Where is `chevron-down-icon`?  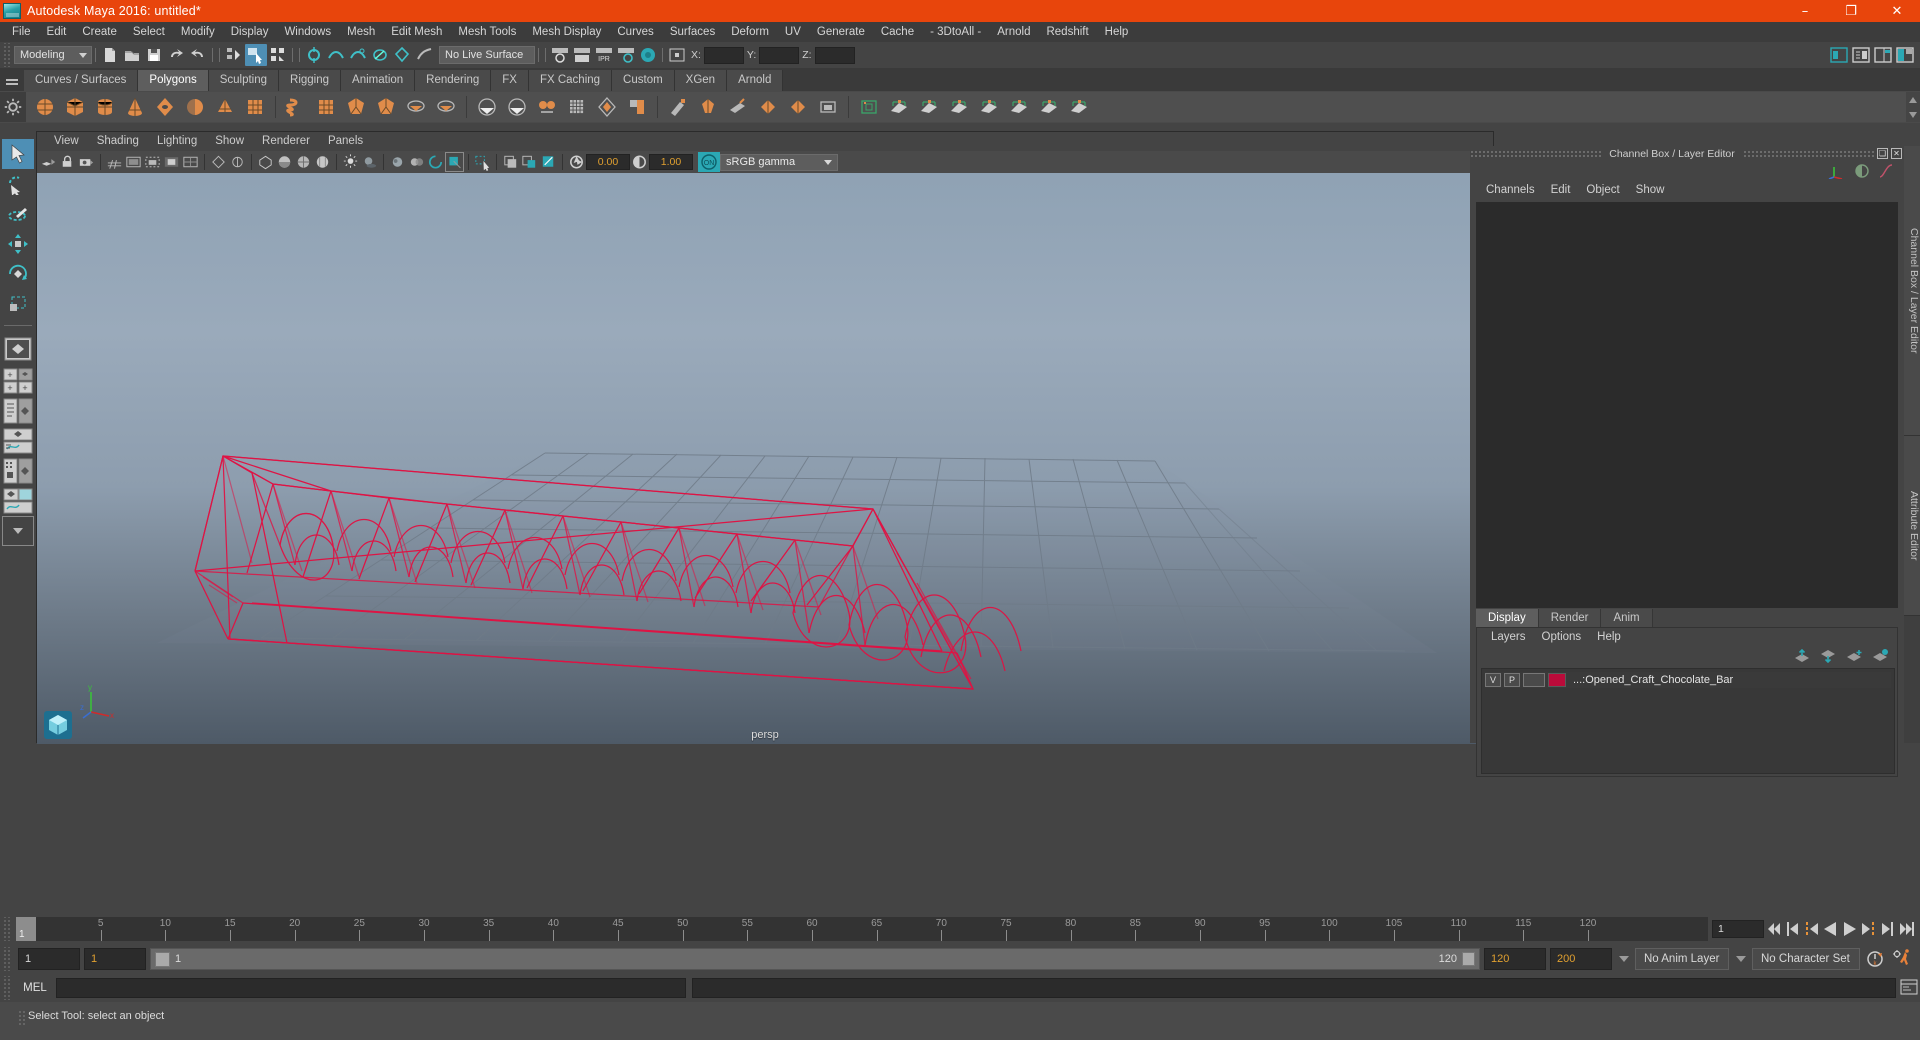
chevron-down-icon is located at coordinates (1913, 115).